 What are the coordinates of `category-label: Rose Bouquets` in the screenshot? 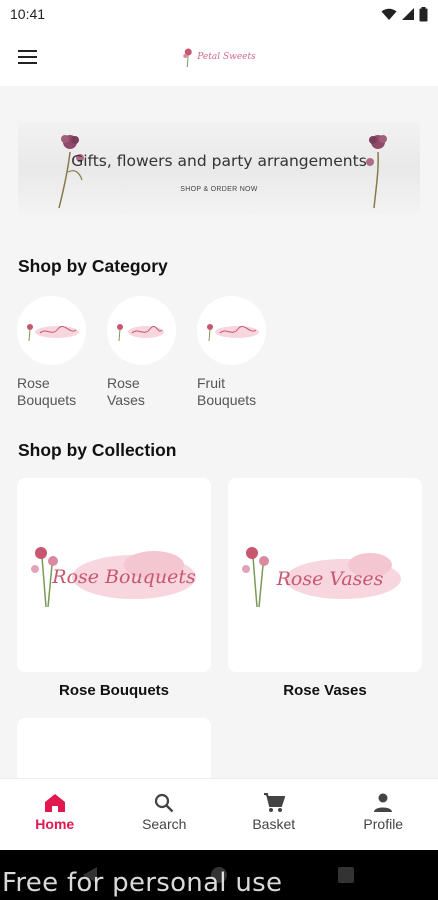 It's located at (47, 391).